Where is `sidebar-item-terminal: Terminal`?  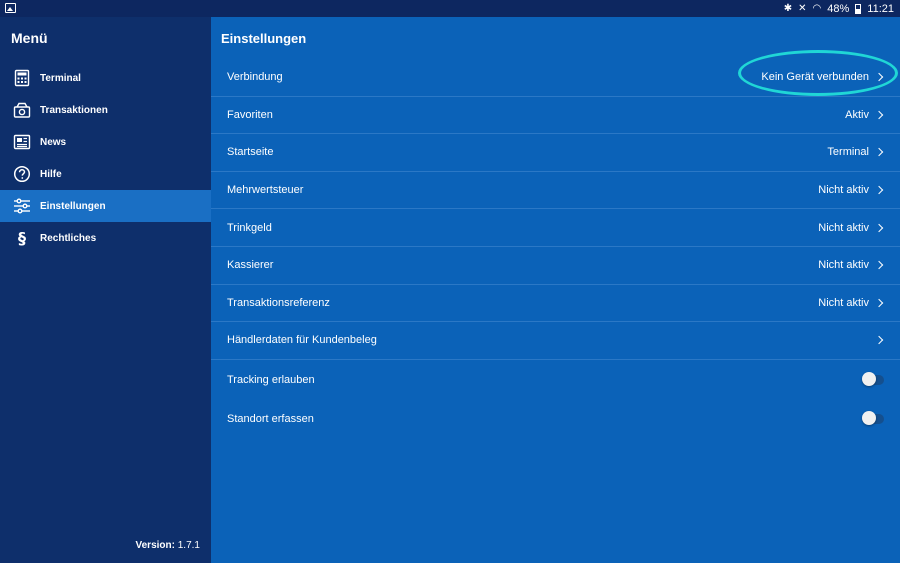 sidebar-item-terminal: Terminal is located at coordinates (105, 78).